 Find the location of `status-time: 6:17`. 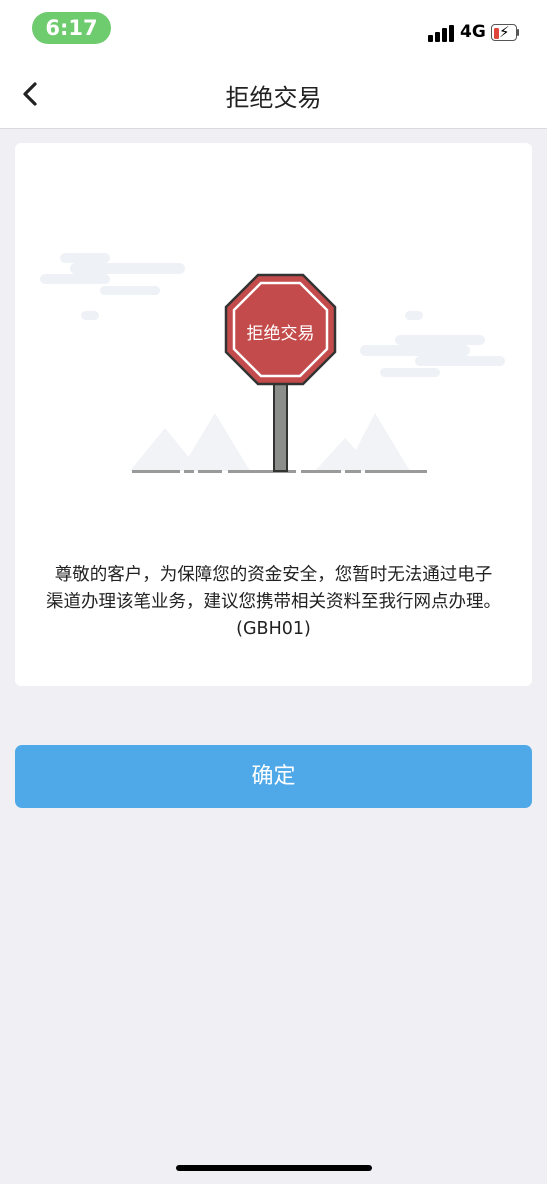

status-time: 6:17 is located at coordinates (71, 28).